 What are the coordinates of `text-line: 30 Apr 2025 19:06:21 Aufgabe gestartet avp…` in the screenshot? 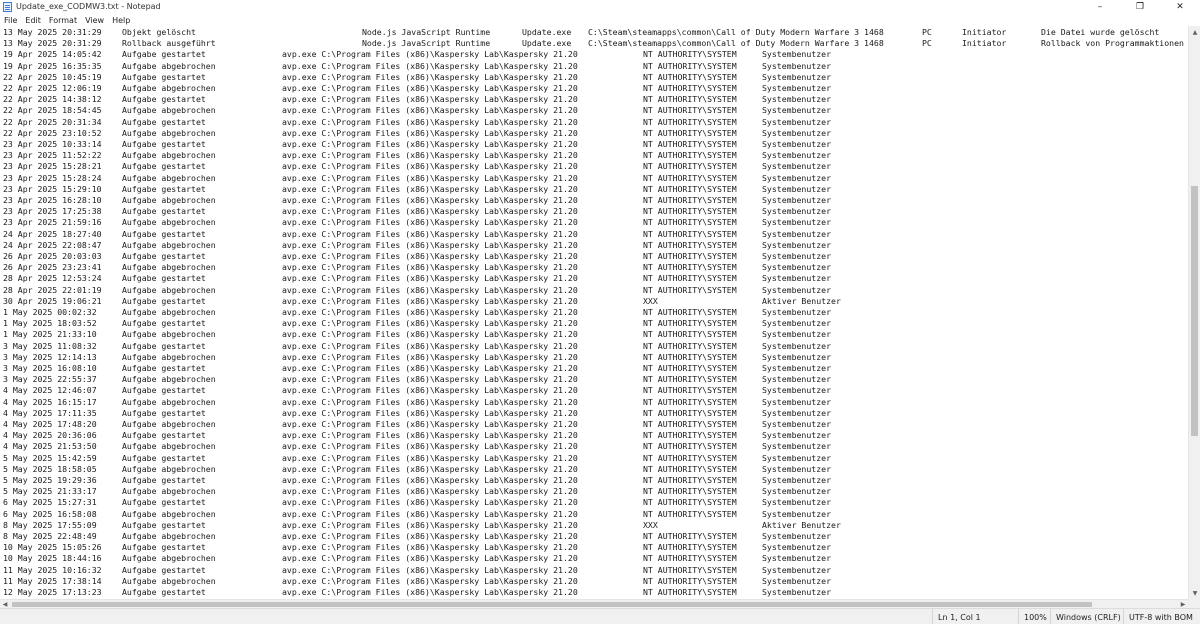 It's located at (594, 301).